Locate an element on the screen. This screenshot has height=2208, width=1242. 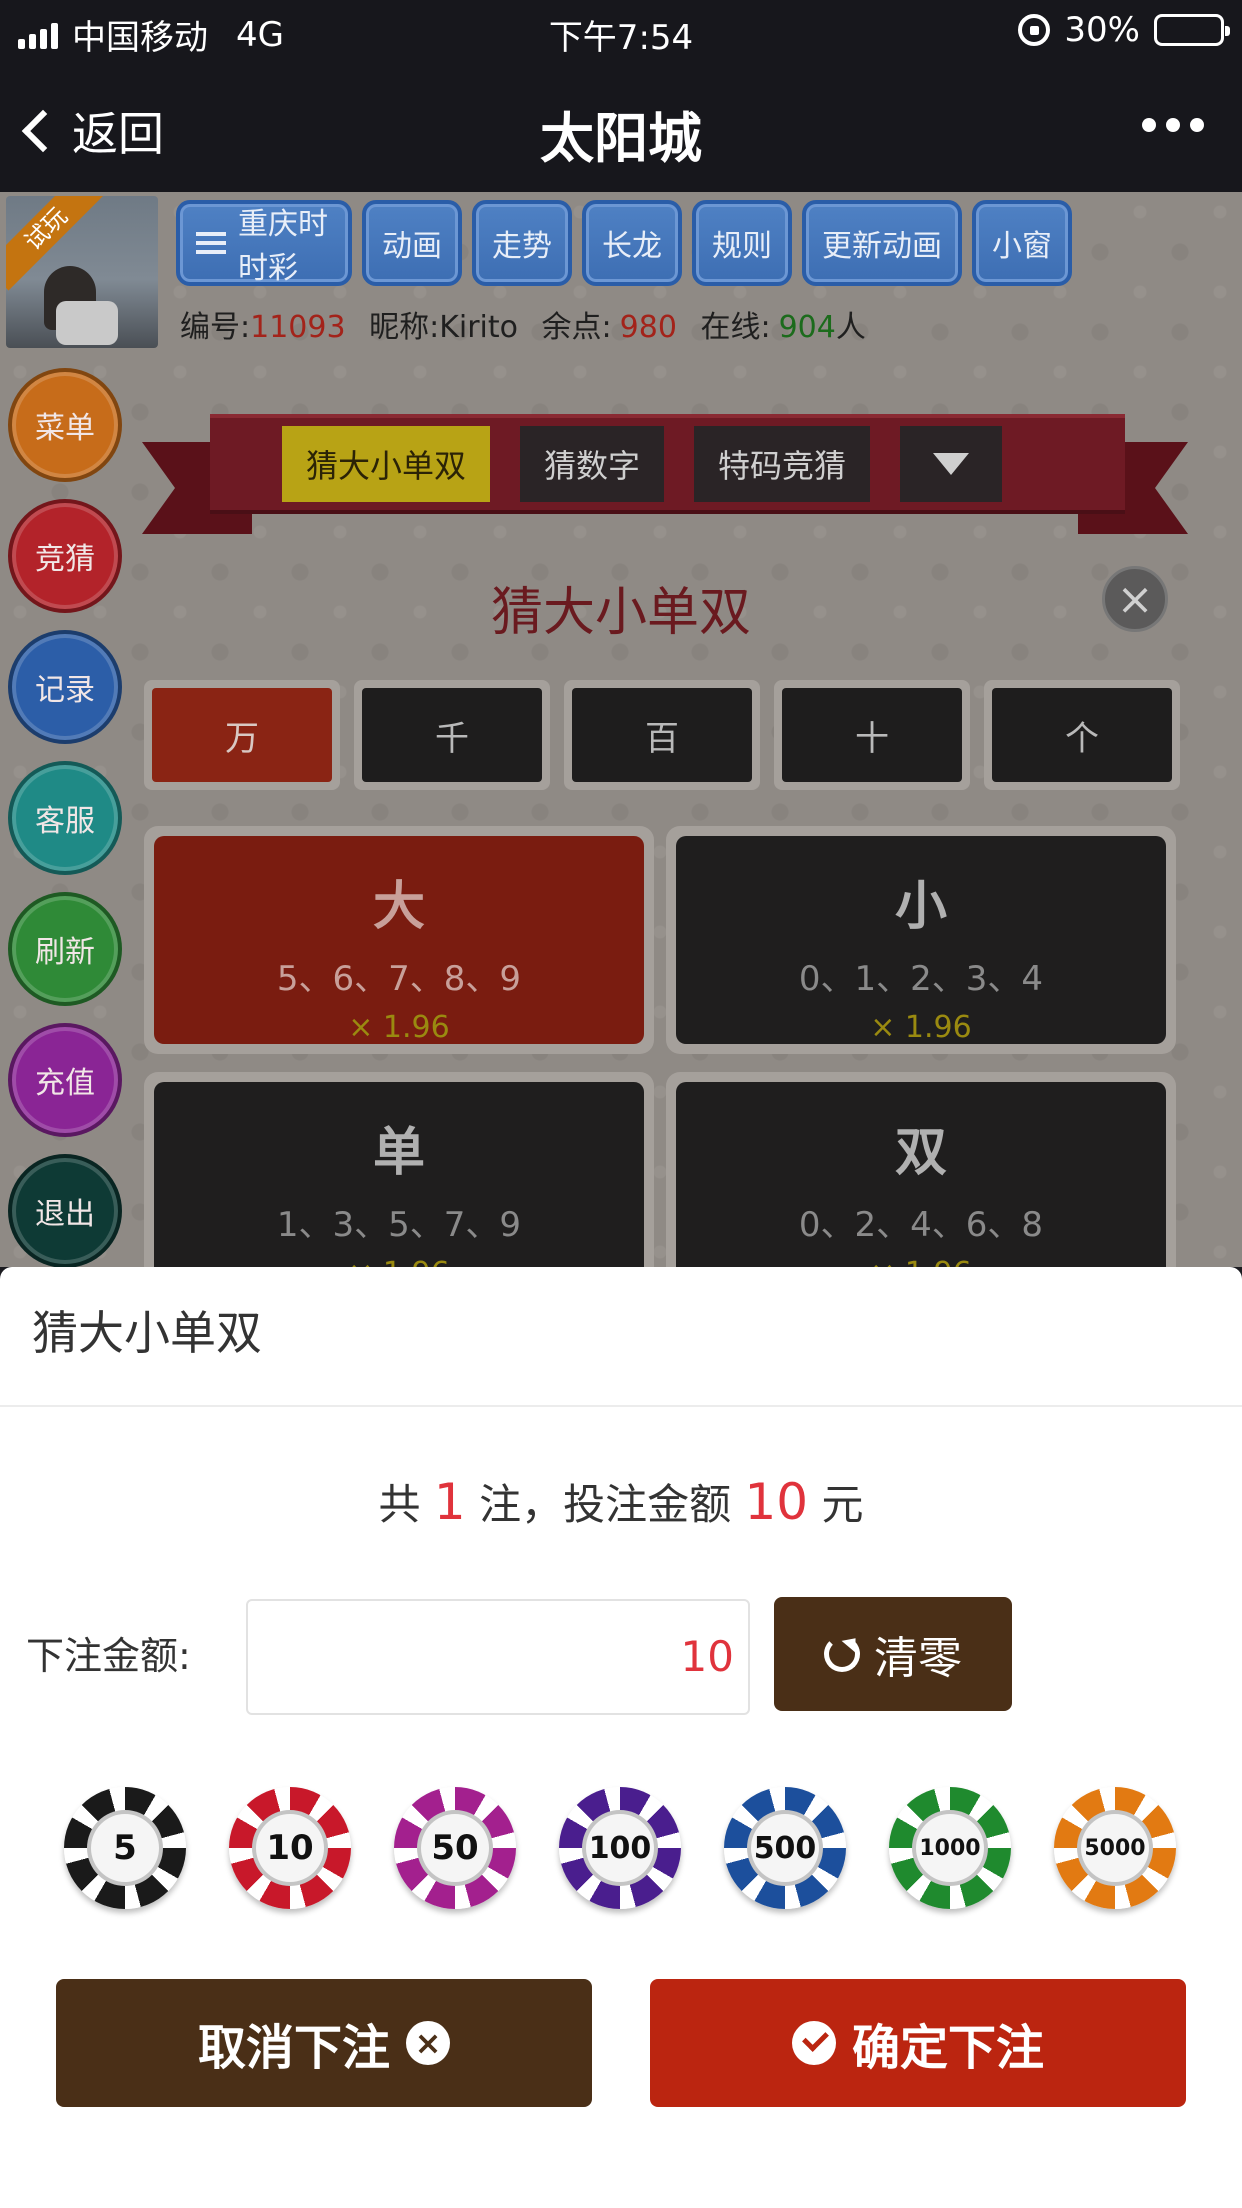
summary-middle: 注，投注金额 is located at coordinates (605, 1504).